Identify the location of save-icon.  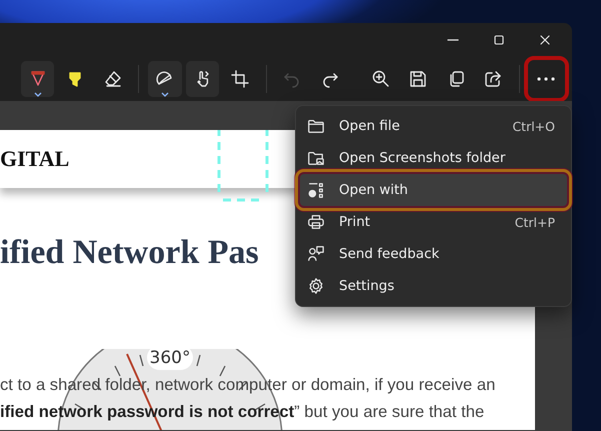
(418, 79).